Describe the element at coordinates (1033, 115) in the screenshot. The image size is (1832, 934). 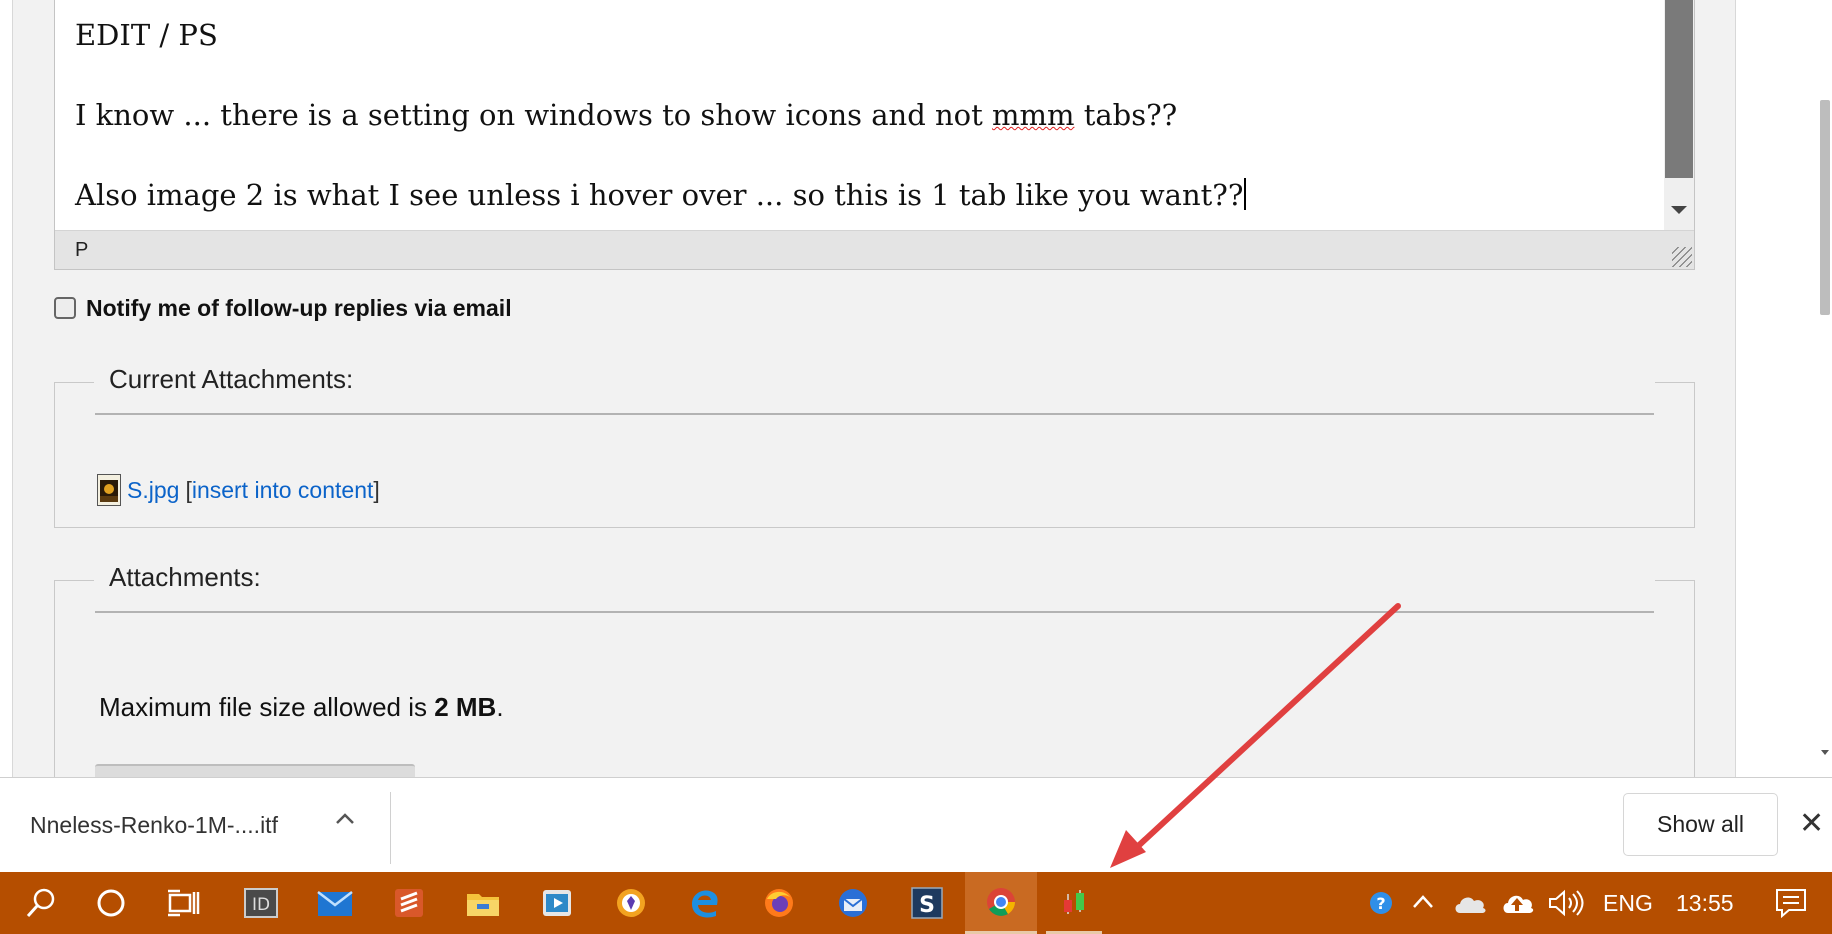
I see `misspelled-word: mmm` at that location.